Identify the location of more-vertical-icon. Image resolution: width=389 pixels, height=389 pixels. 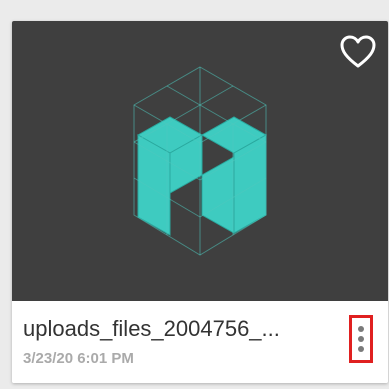
(361, 339).